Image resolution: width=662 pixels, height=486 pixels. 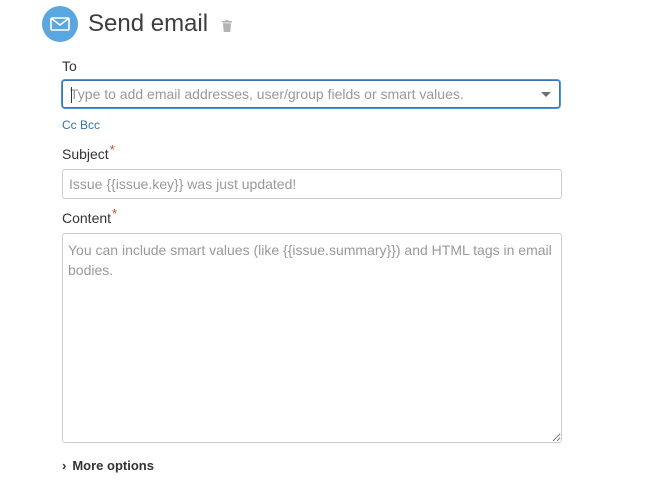 I want to click on text-cursor, so click(x=71, y=95).